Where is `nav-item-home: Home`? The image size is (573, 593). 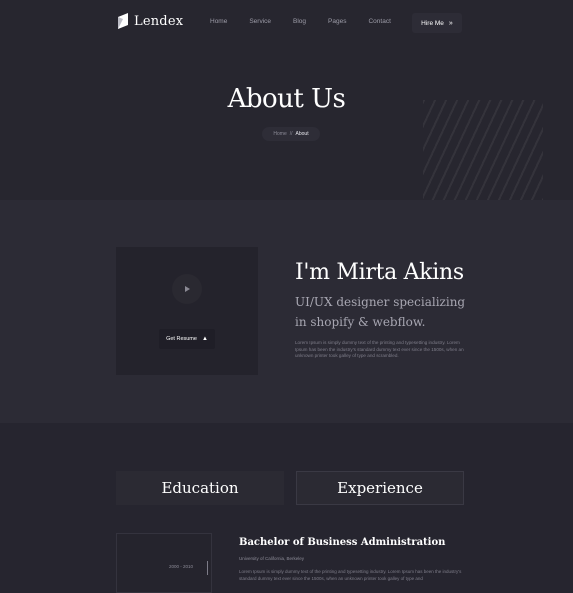 nav-item-home: Home is located at coordinates (218, 21).